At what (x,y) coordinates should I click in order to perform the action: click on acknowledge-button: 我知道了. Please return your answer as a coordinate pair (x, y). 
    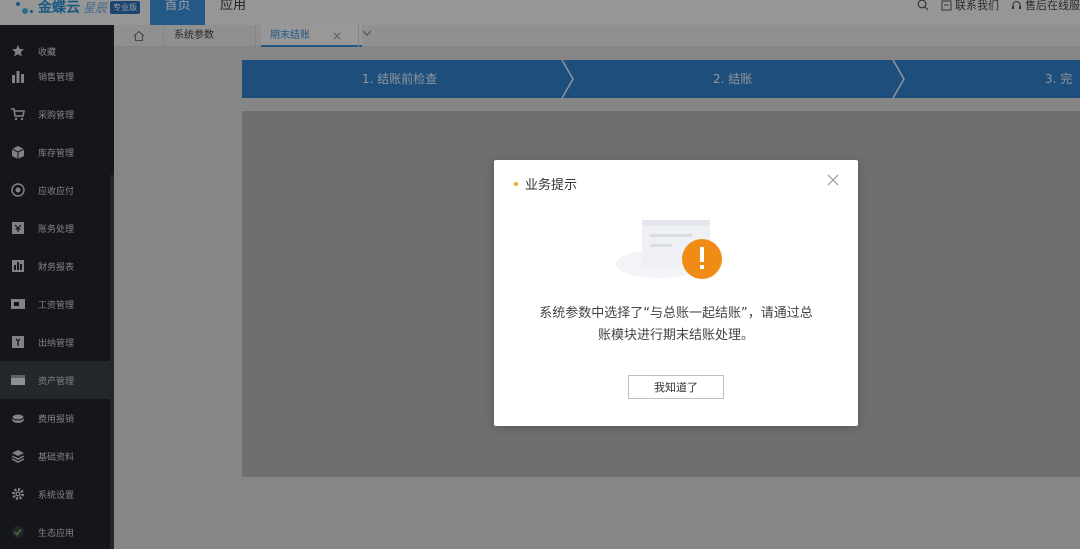
    Looking at the image, I should click on (676, 387).